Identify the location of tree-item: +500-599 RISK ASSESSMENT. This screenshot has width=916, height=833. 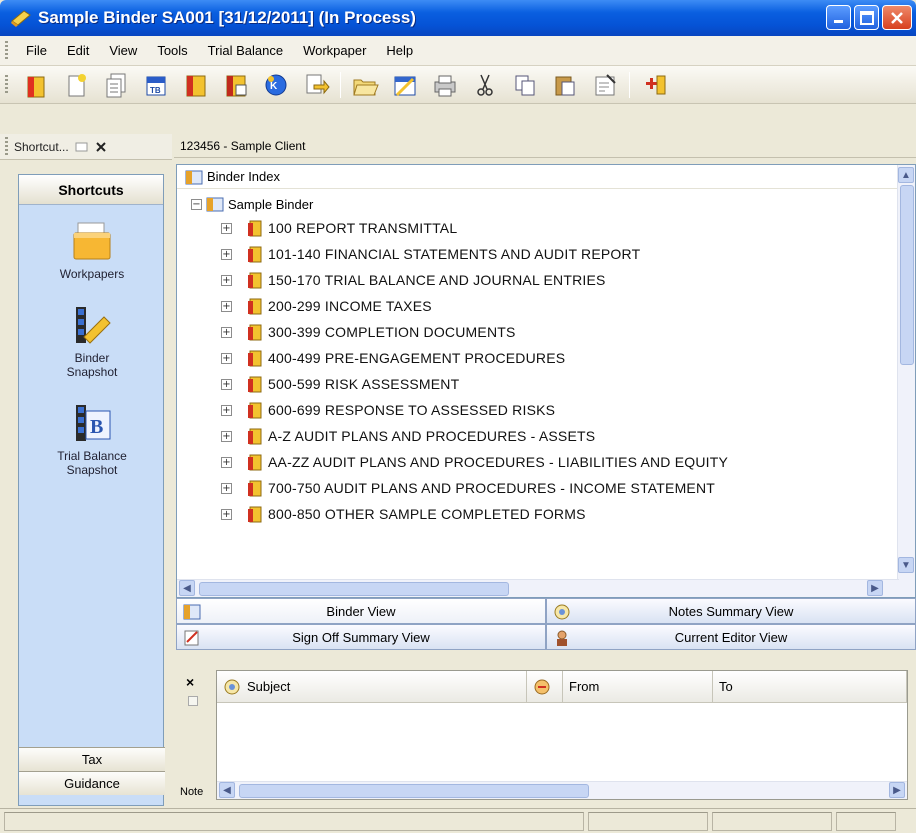
(340, 384).